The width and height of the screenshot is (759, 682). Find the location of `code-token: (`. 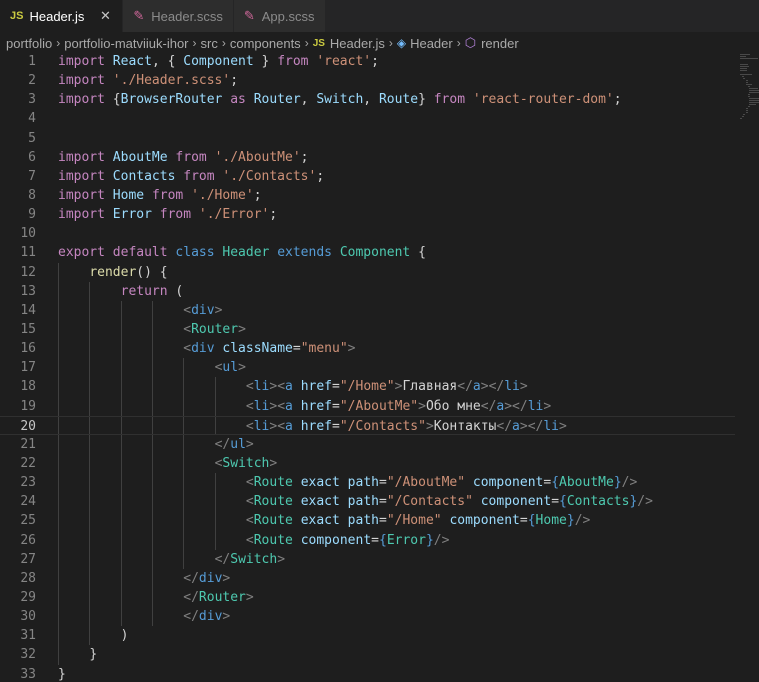

code-token: ( is located at coordinates (175, 291).